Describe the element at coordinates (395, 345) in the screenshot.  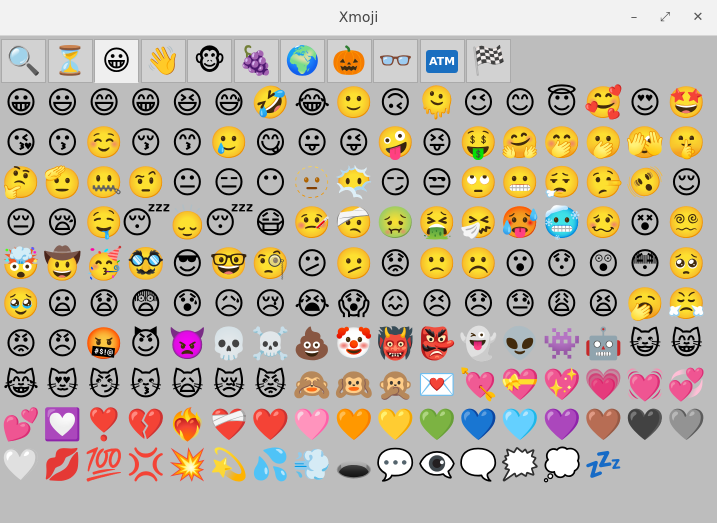
I see `emoji-button: 👹` at that location.